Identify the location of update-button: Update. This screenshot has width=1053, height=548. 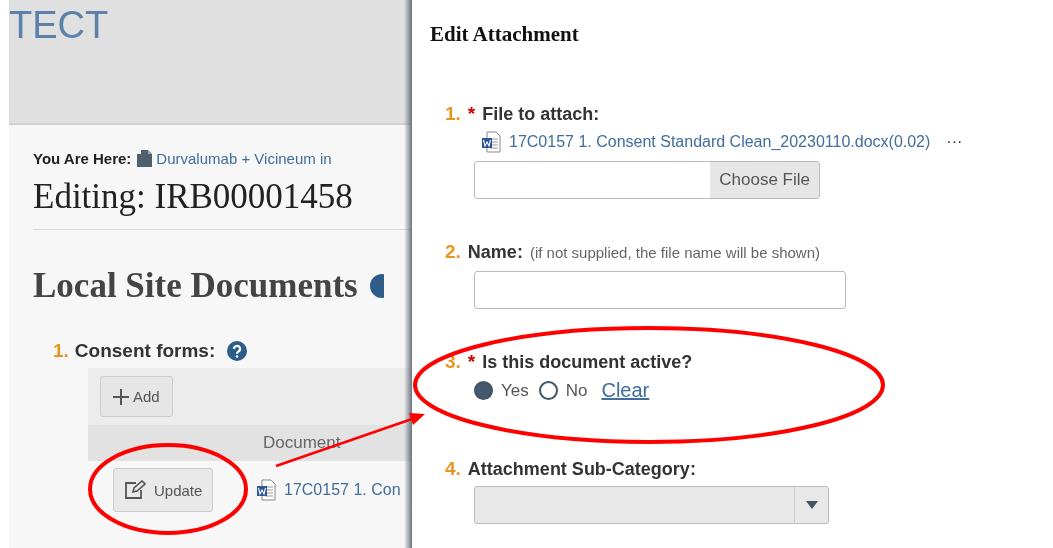
(163, 490).